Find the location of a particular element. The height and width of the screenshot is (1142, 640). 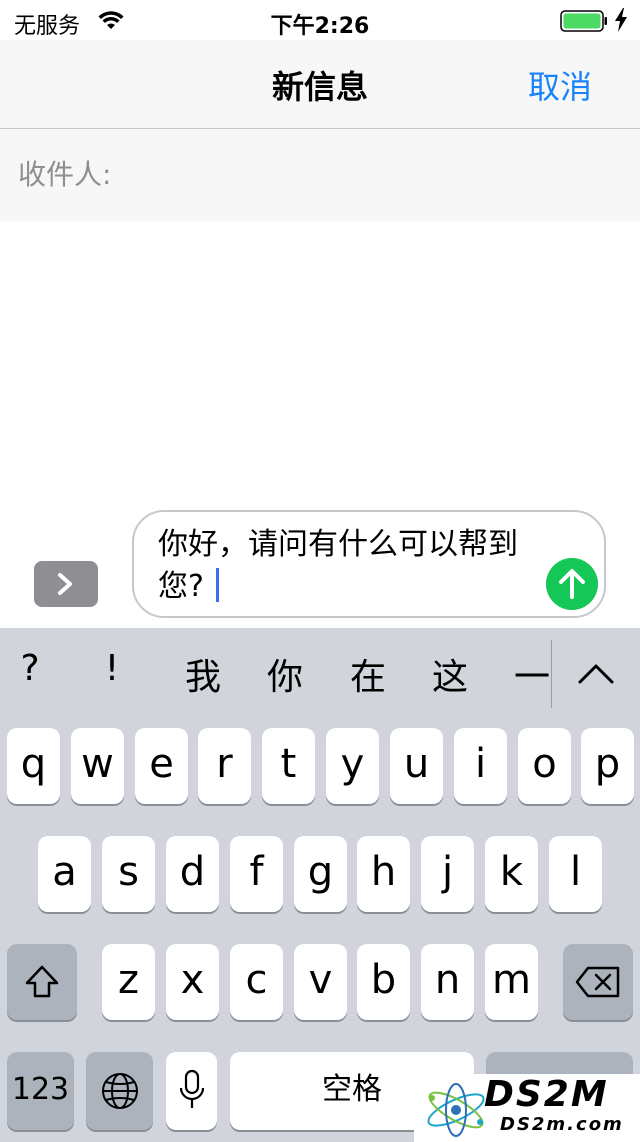

status-bar: 无服务 下午2:26 is located at coordinates (320, 20).